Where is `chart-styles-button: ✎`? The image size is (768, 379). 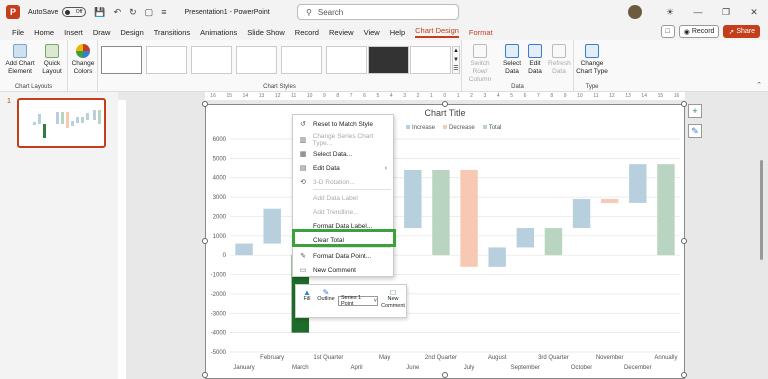
chart-styles-button: ✎ is located at coordinates (695, 131).